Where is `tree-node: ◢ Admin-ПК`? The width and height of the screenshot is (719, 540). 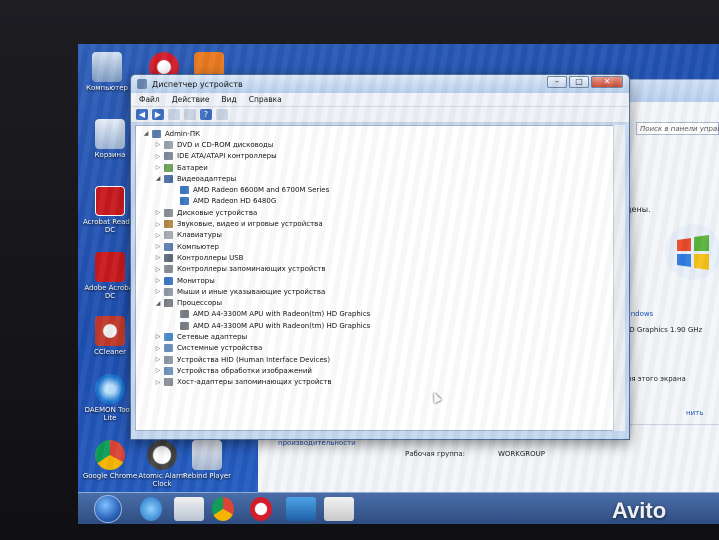 tree-node: ◢ Admin-ПК is located at coordinates (378, 133).